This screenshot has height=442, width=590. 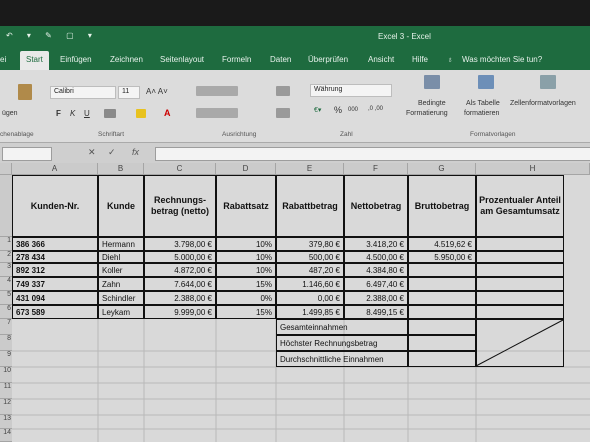 What do you see at coordinates (310, 206) in the screenshot?
I see `header-rabattbetrag: Rabattbetrag` at bounding box center [310, 206].